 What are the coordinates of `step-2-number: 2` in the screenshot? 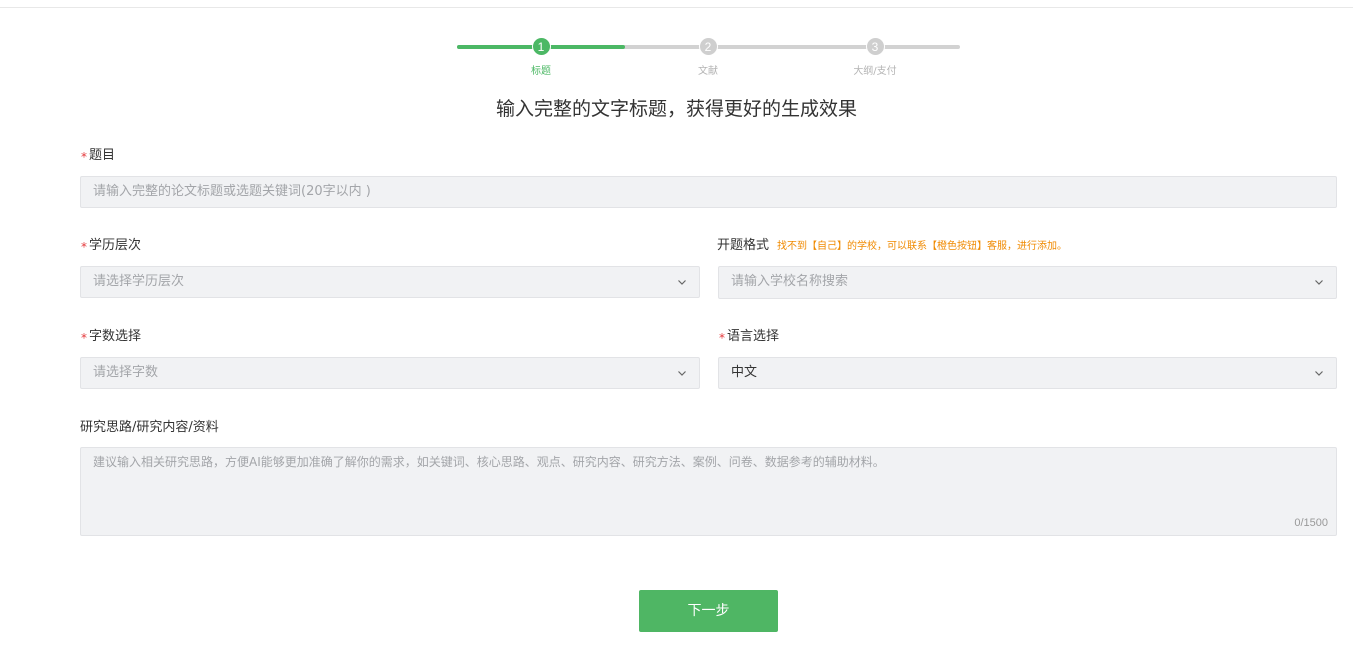 It's located at (708, 46).